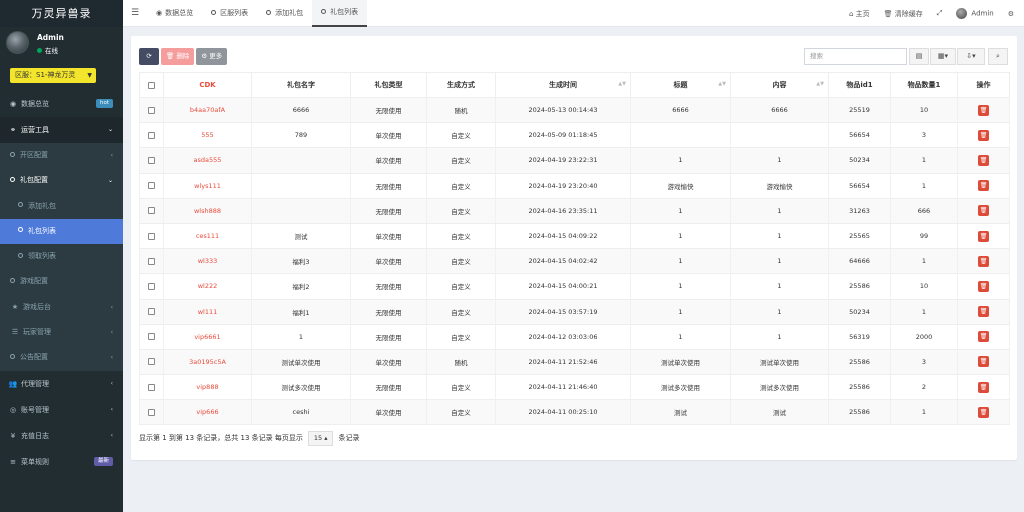 Image resolution: width=1024 pixels, height=512 pixels. I want to click on cell-action: 🗑, so click(983, 110).